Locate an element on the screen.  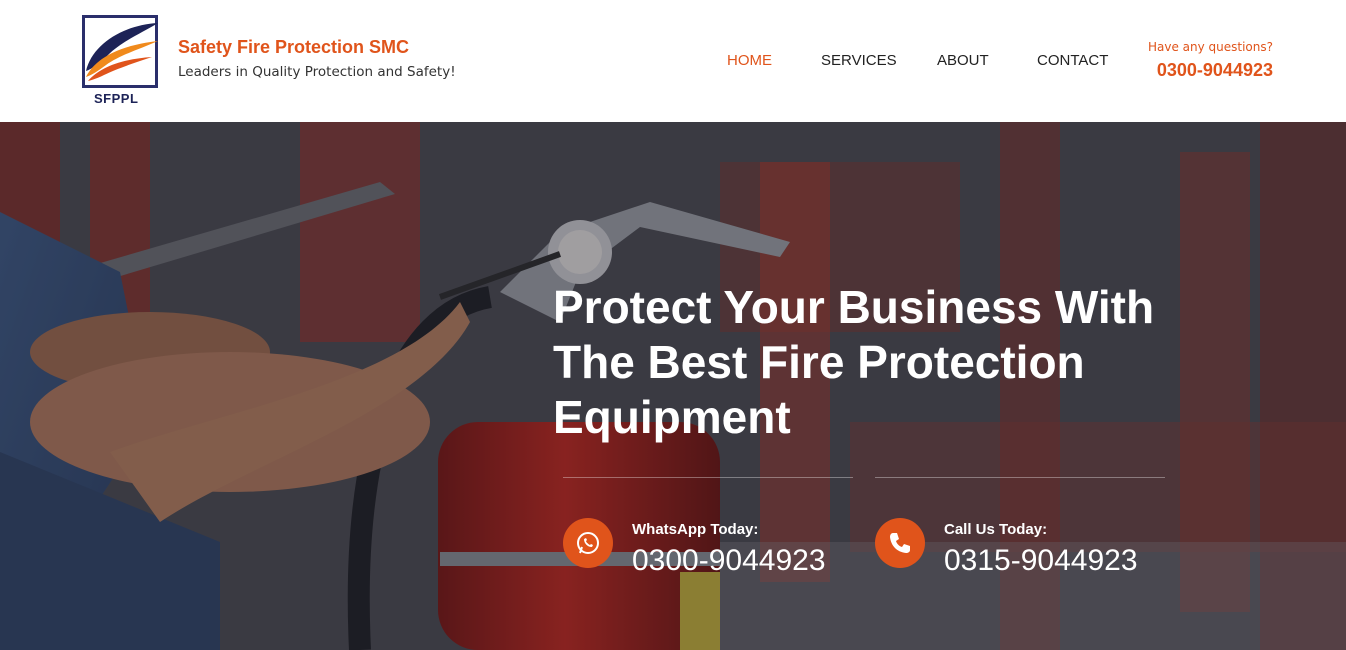
divider-left is located at coordinates (708, 477).